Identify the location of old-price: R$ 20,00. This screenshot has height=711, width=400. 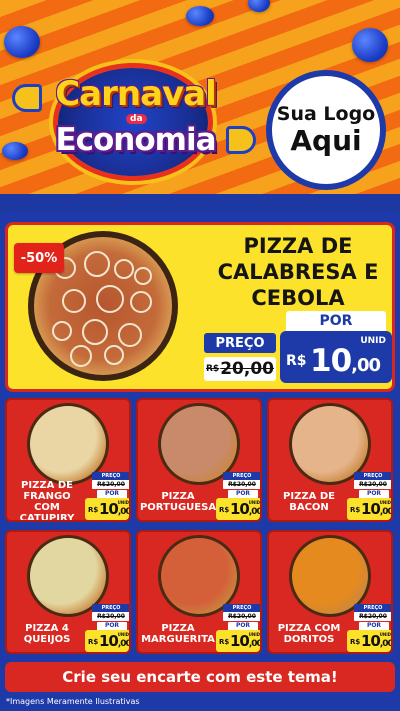
(240, 369).